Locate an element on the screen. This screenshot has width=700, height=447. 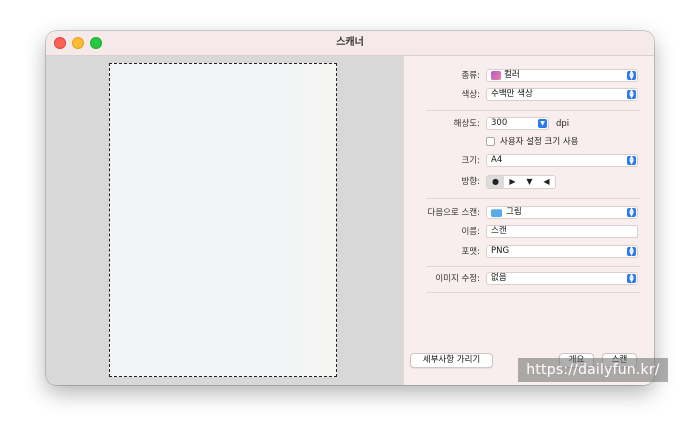
resolution-row: 해상도: 300 ▼ dpi is located at coordinates (529, 124).